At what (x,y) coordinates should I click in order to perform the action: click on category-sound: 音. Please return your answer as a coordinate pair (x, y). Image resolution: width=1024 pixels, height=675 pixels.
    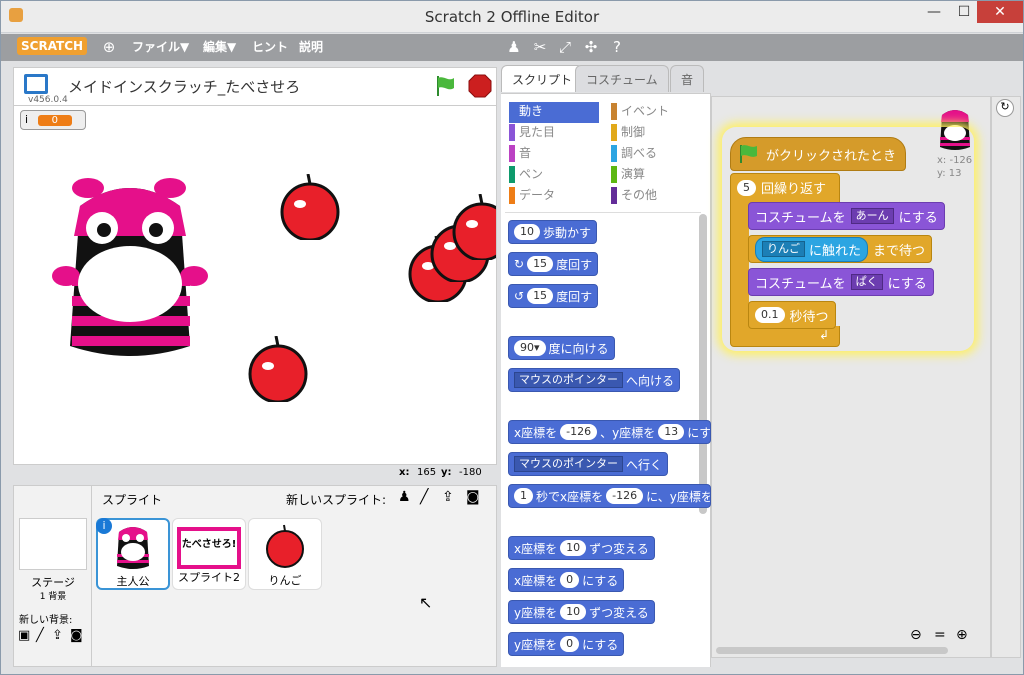
    Looking at the image, I should click on (554, 154).